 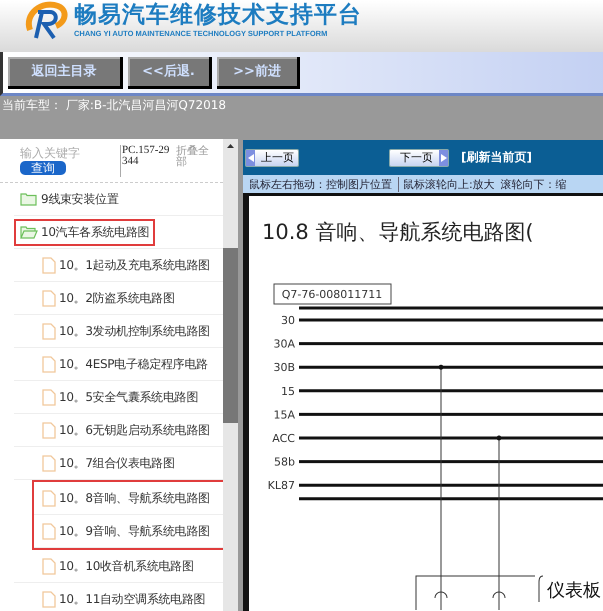 I want to click on scroll-up-icon, so click(x=230, y=146).